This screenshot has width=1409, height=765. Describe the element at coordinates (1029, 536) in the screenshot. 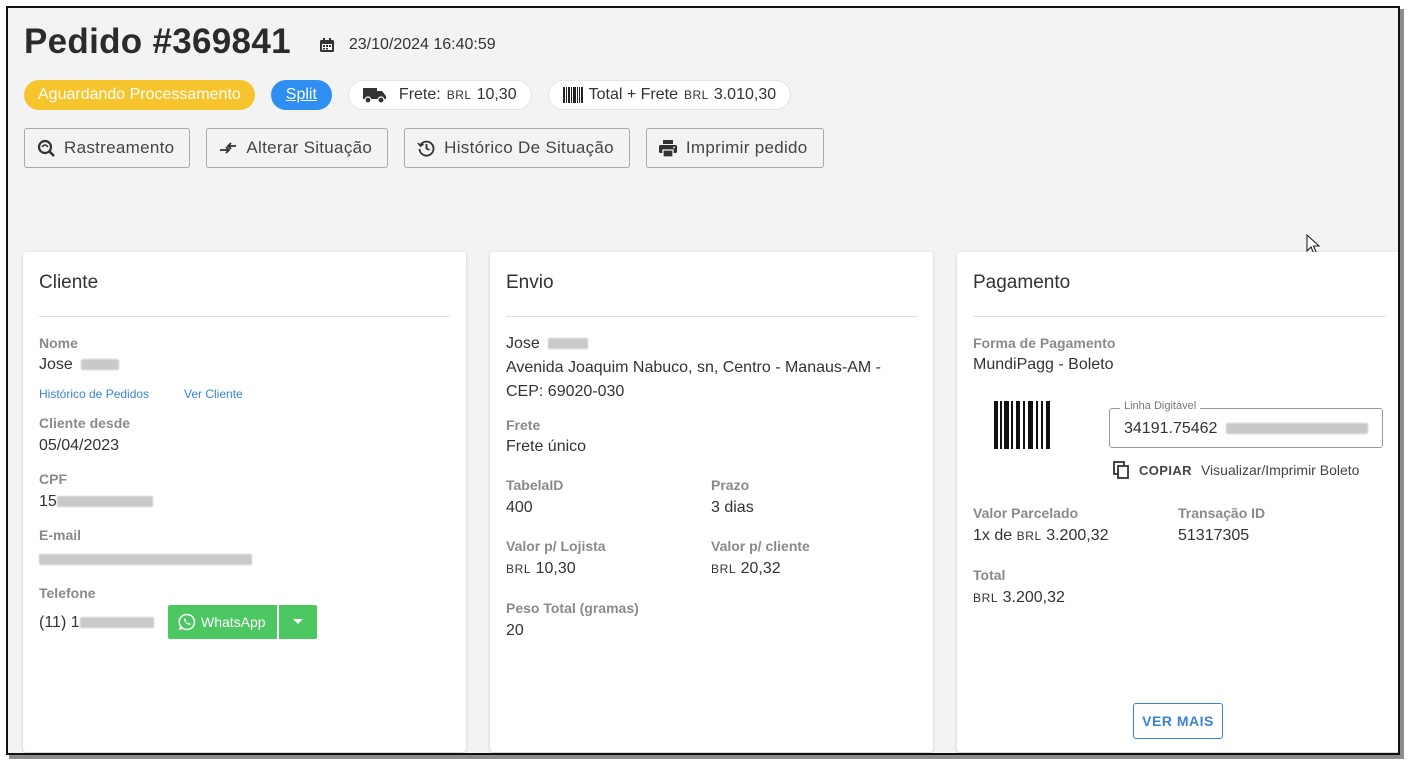

I see `valor-parcelado-currency: BRL` at that location.